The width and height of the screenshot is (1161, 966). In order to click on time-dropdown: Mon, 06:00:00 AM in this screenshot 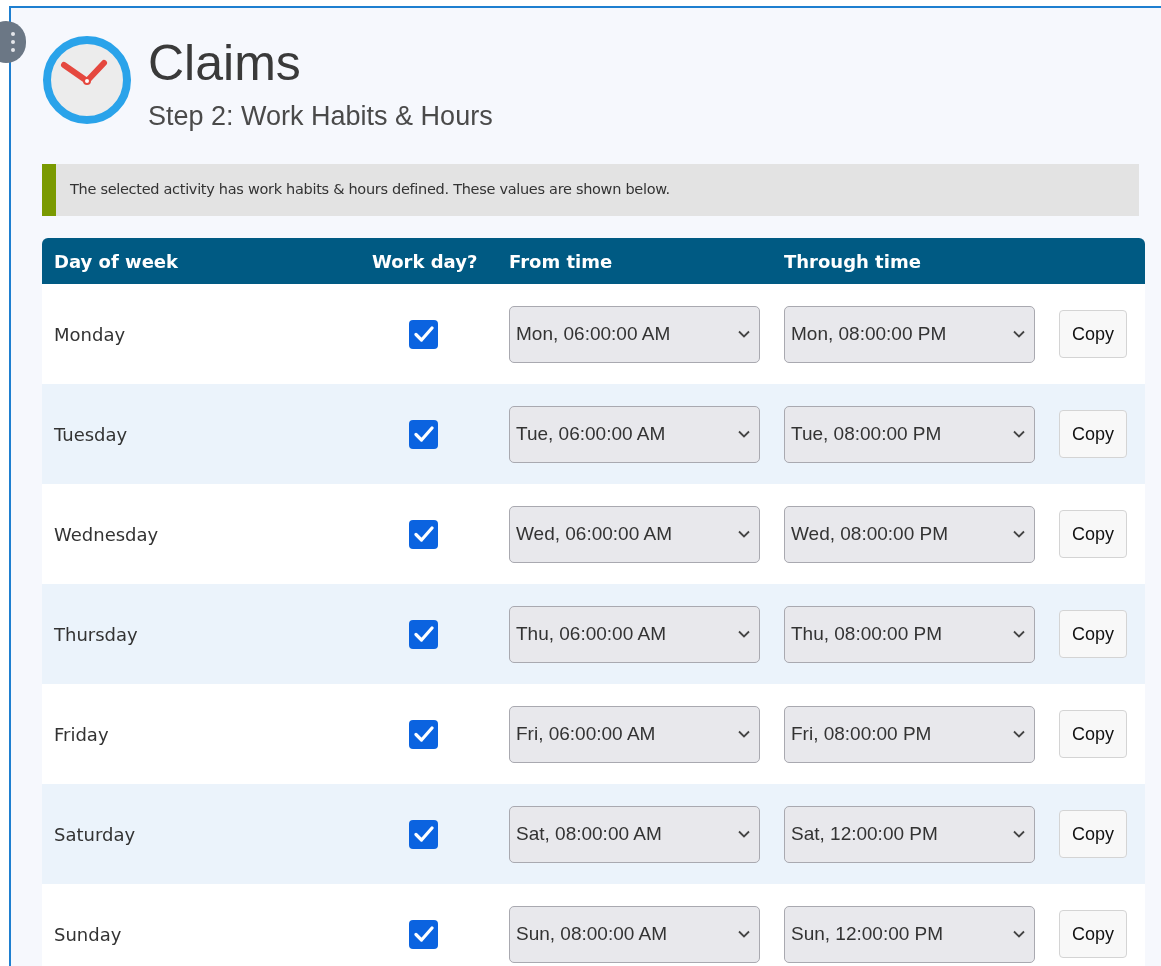, I will do `click(634, 334)`.